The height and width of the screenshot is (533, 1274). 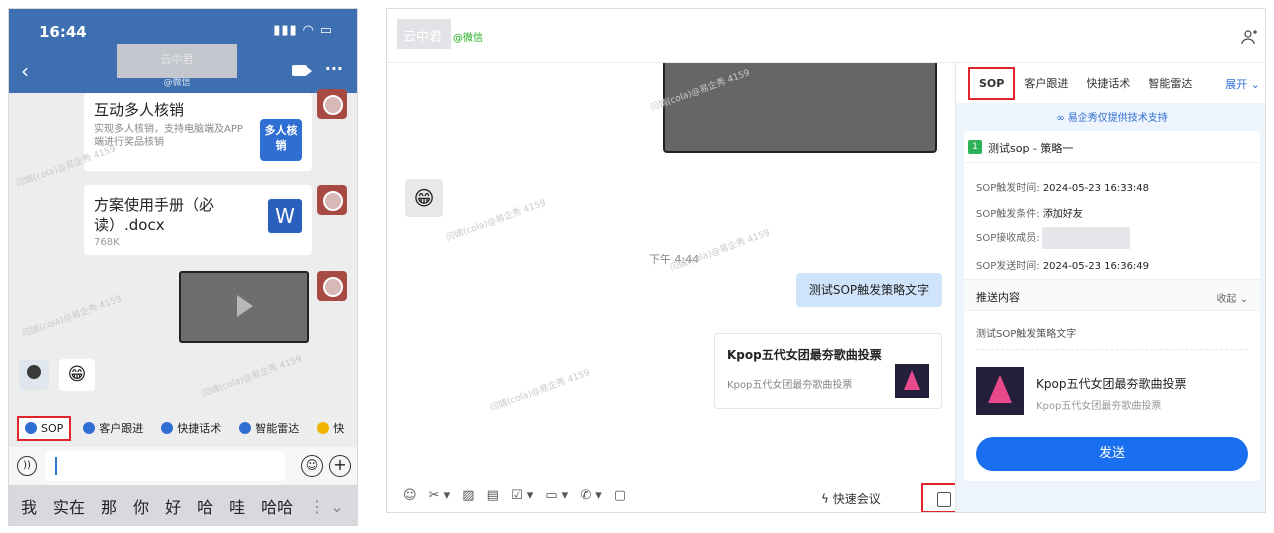 I want to click on video-call-icon, so click(x=302, y=70).